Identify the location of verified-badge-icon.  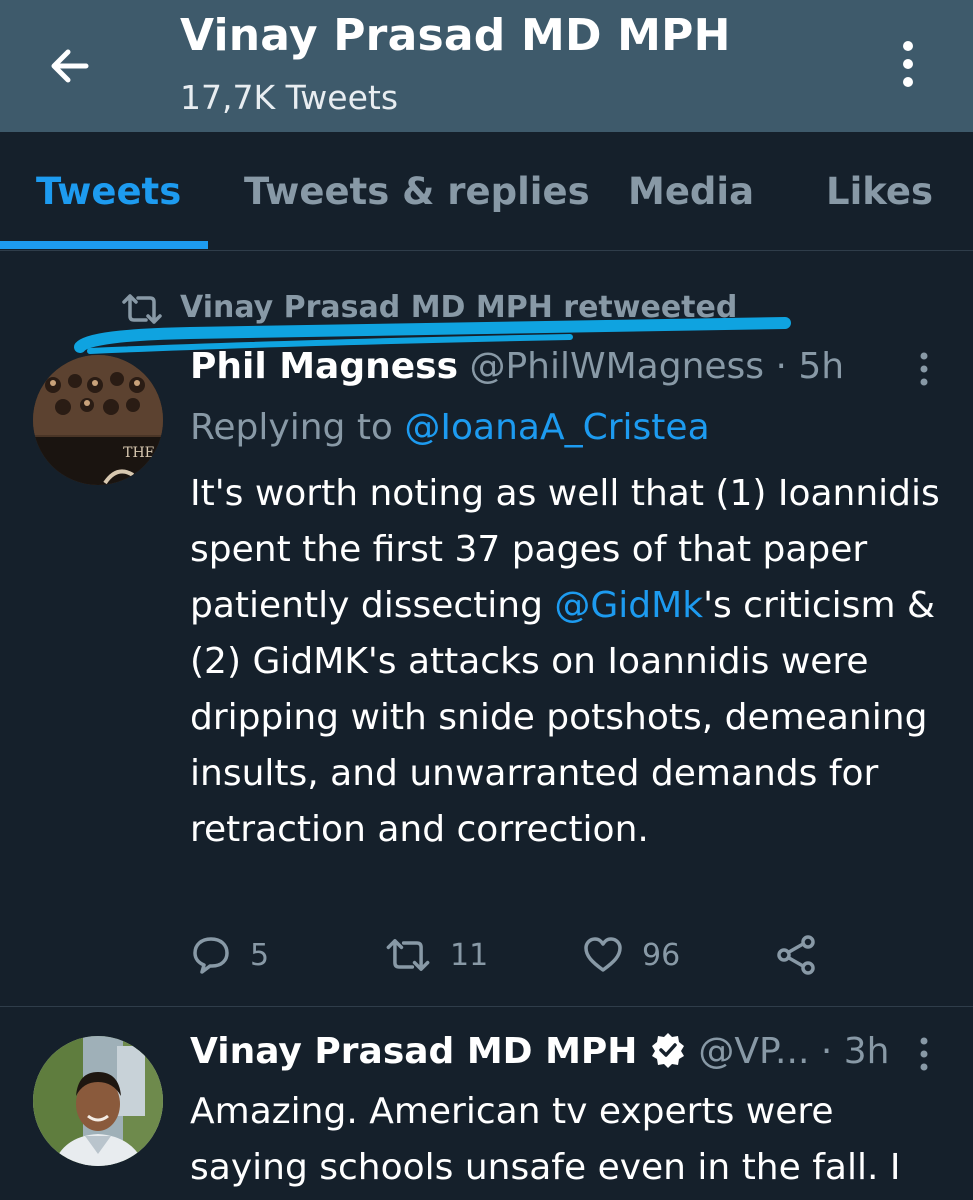
(667, 1050).